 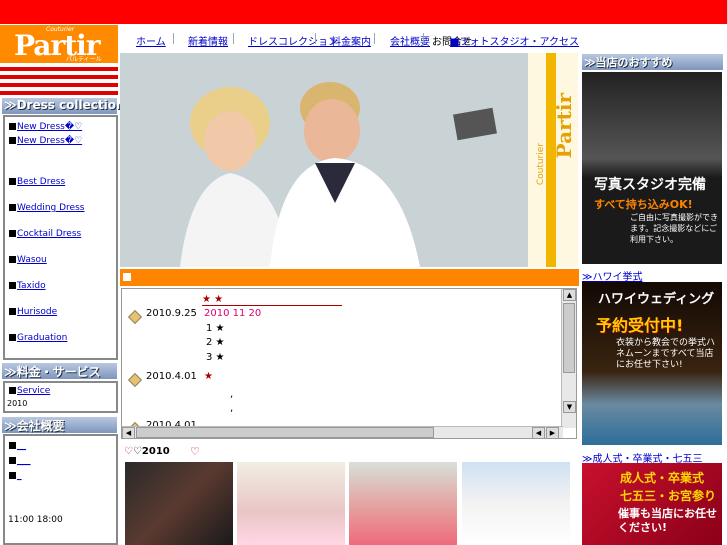 What do you see at coordinates (662, 478) in the screenshot?
I see `seijin-title: 成人式・卒業式` at bounding box center [662, 478].